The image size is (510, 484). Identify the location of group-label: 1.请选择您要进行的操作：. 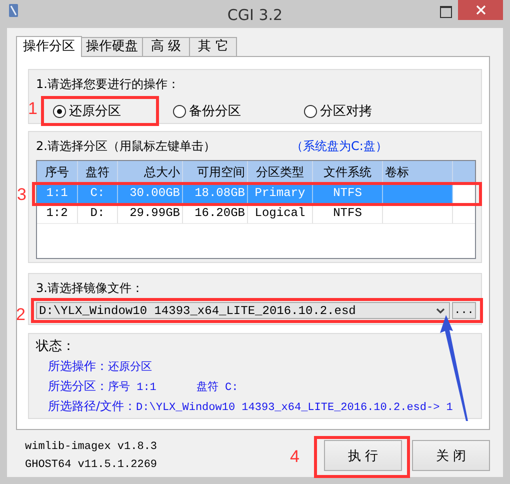
(108, 84).